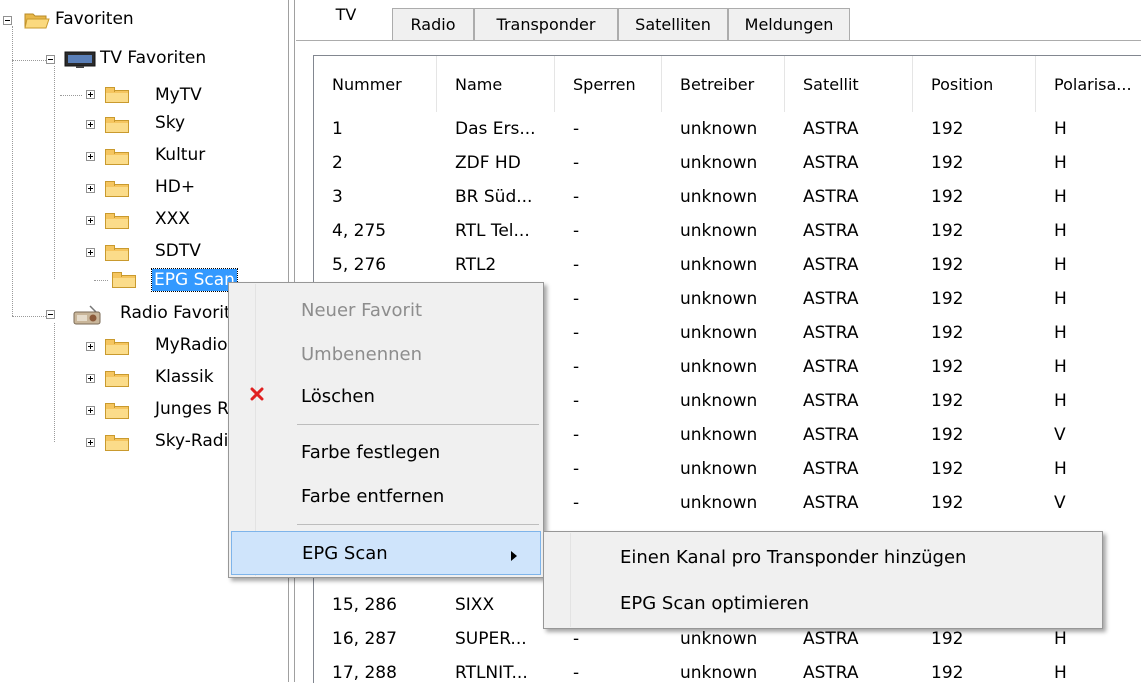 The width and height of the screenshot is (1141, 683). I want to click on table-row: 4, 275 RTL Tel... - unknown ASTRA 192 H, so click(727, 231).